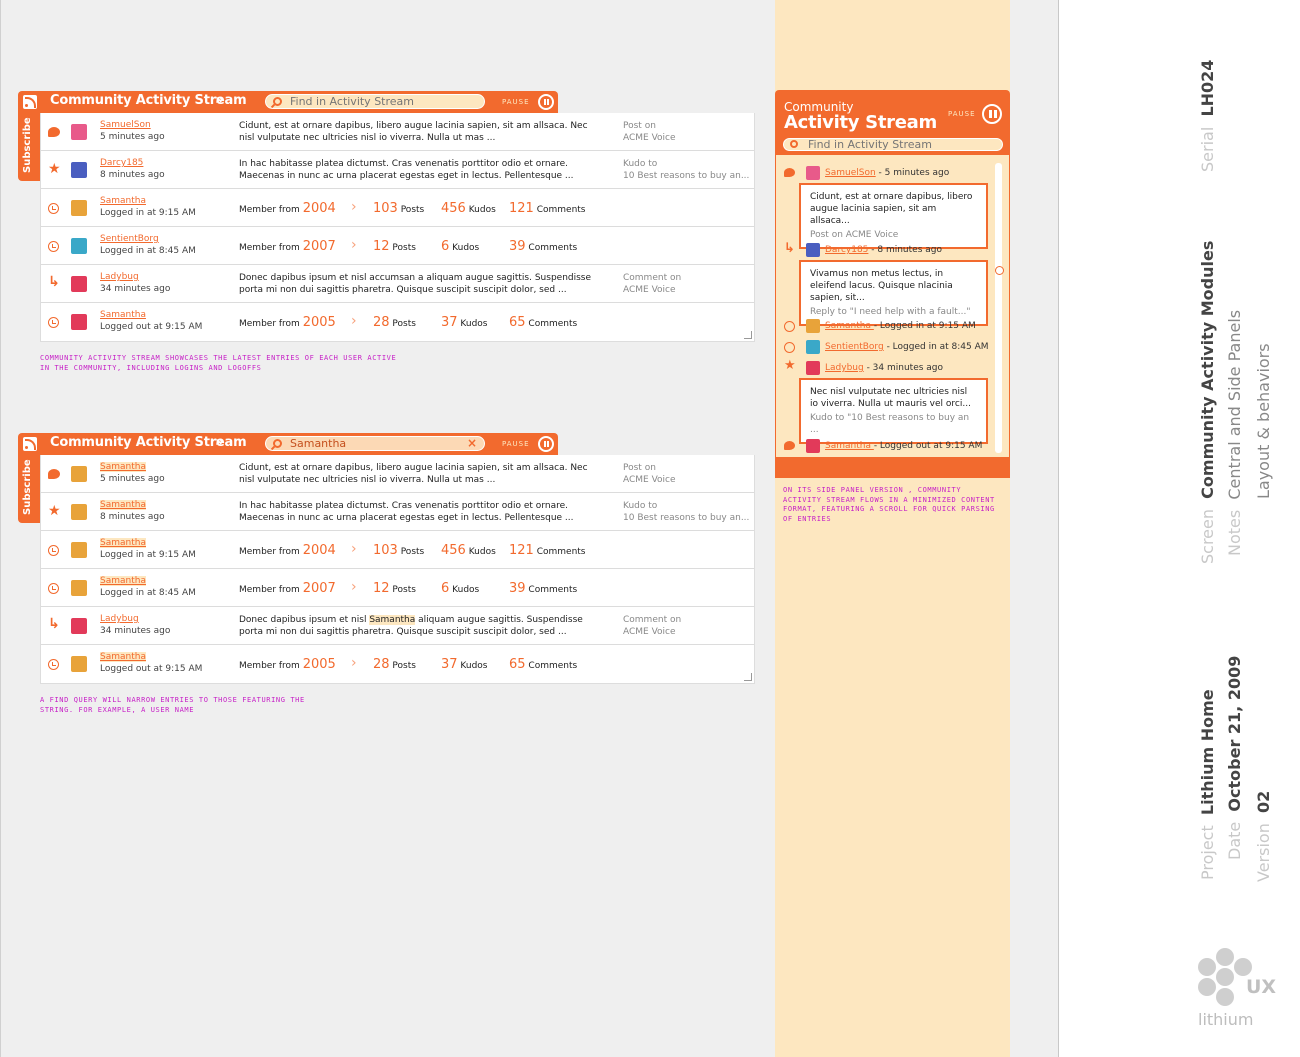 Image resolution: width=1300 pixels, height=1057 pixels. I want to click on search-box: ×, so click(375, 443).